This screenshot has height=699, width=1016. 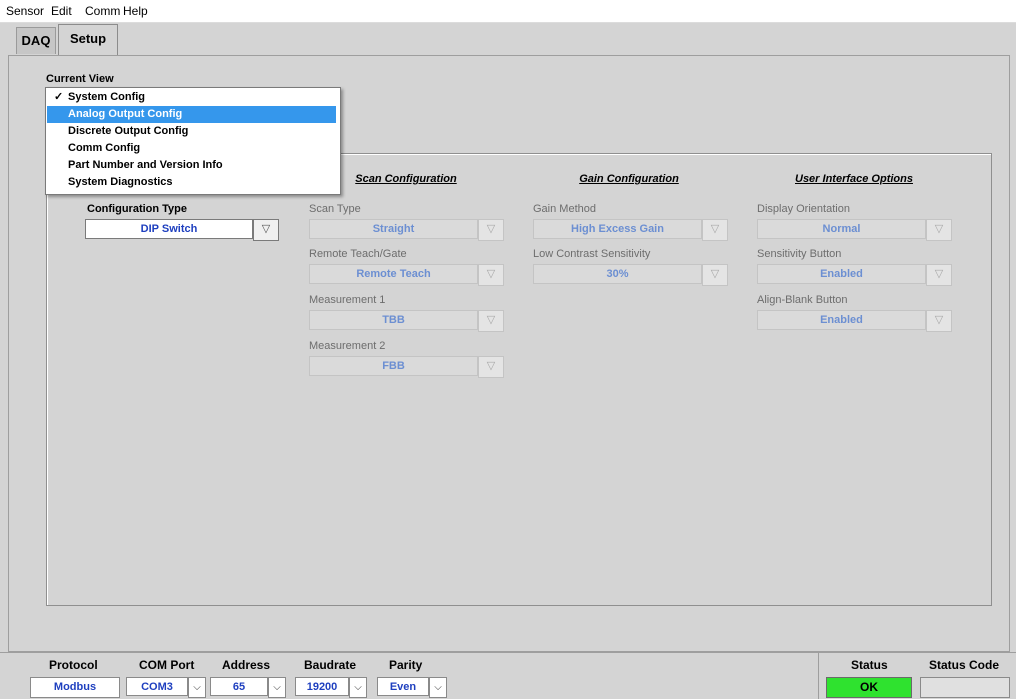 I want to click on menu-bar: Sensor Edit Comm Help, so click(x=508, y=11).